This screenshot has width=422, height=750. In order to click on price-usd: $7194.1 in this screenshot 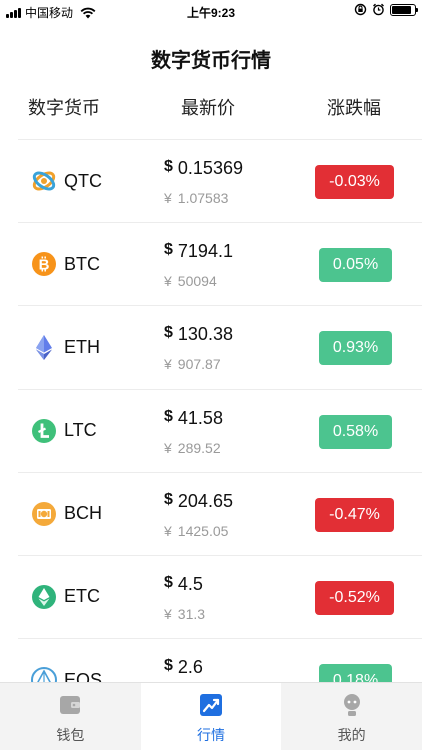, I will do `click(198, 251)`.